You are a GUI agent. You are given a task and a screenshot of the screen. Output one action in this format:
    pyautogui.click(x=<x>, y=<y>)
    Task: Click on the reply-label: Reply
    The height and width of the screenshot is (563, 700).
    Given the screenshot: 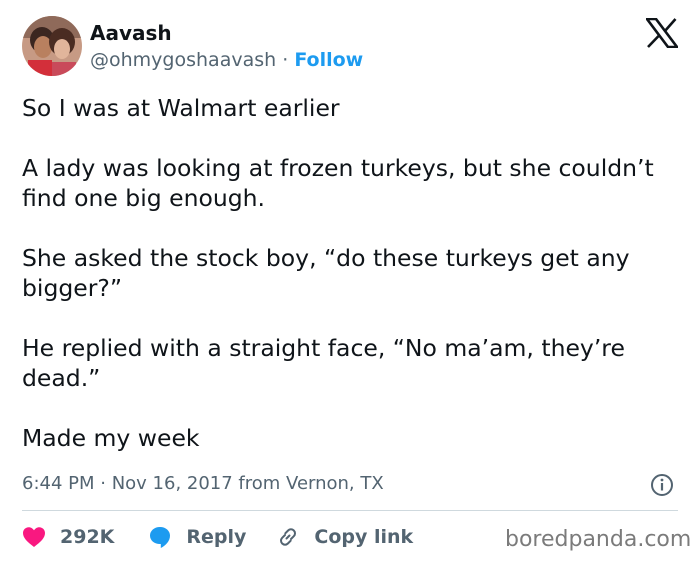 What is the action you would take?
    pyautogui.click(x=216, y=537)
    